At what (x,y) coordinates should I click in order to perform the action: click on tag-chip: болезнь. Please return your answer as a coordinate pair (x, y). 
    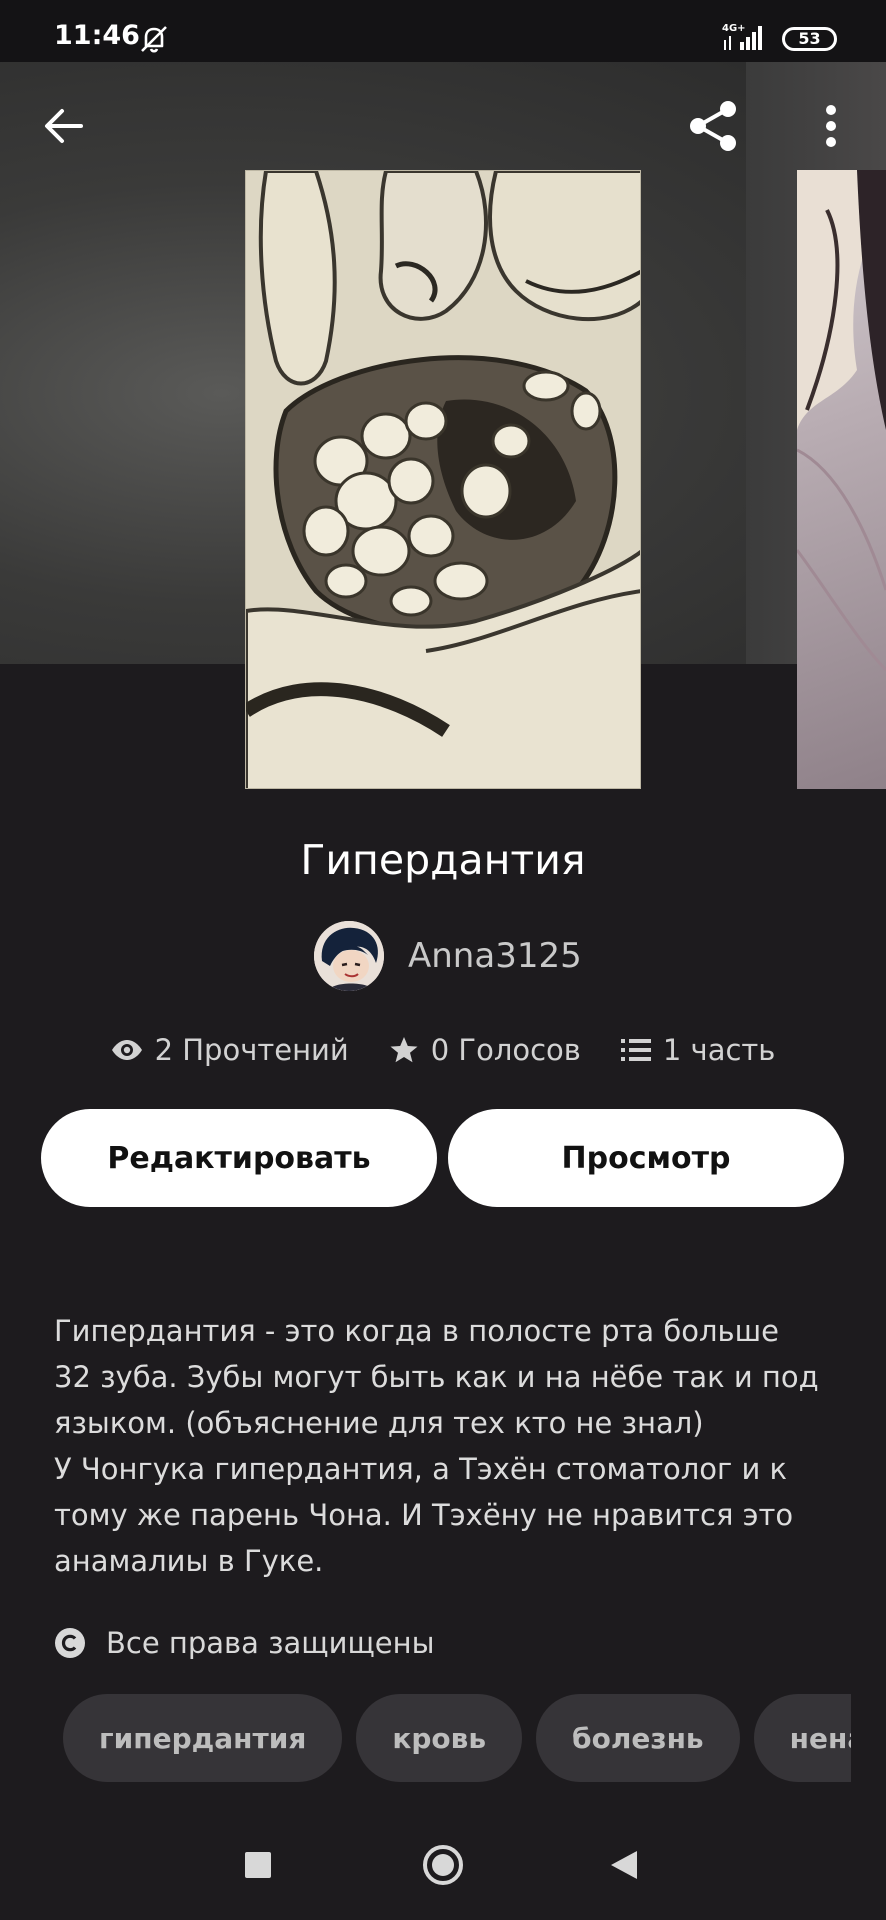
    Looking at the image, I should click on (638, 1738).